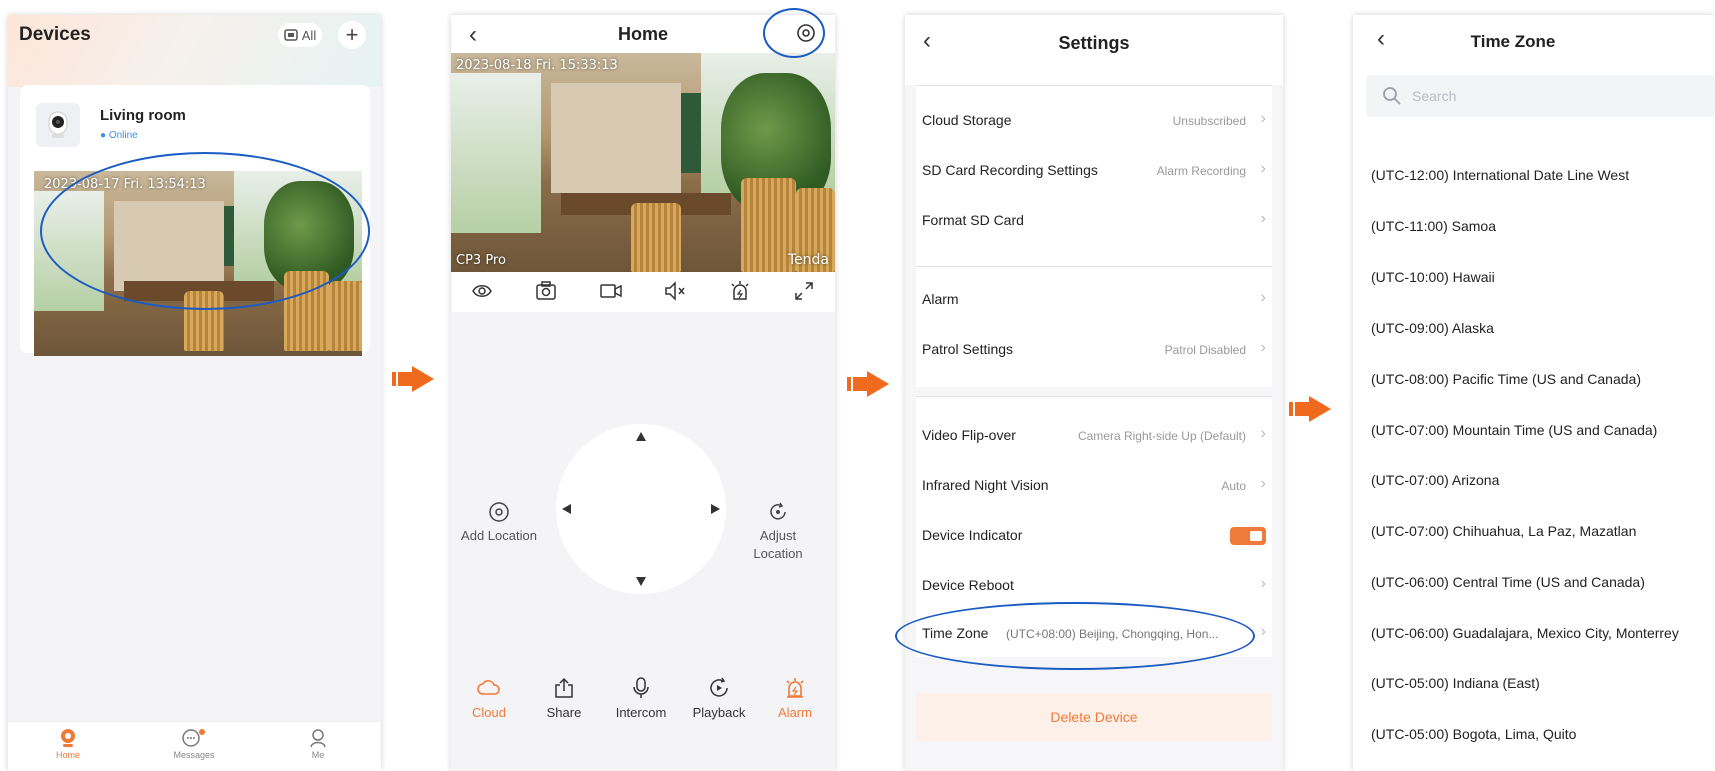 This screenshot has width=1715, height=771. Describe the element at coordinates (119, 135) in the screenshot. I see `device-status: ● Online` at that location.